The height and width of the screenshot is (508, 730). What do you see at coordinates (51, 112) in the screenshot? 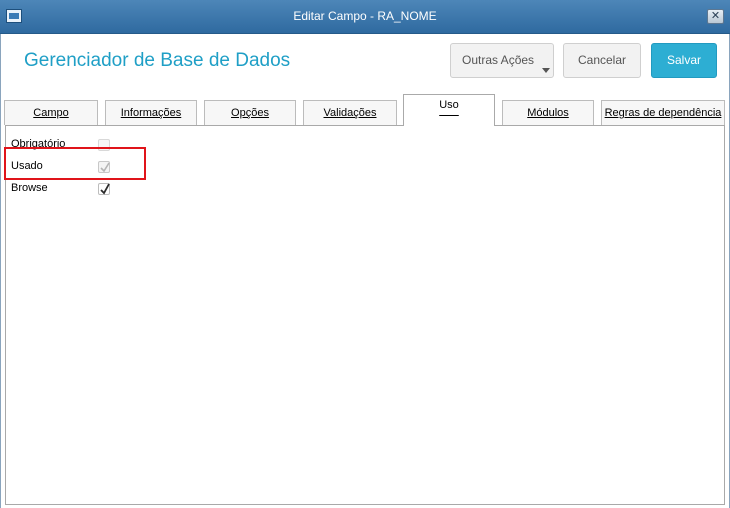
I see `tab-campo: Campo` at bounding box center [51, 112].